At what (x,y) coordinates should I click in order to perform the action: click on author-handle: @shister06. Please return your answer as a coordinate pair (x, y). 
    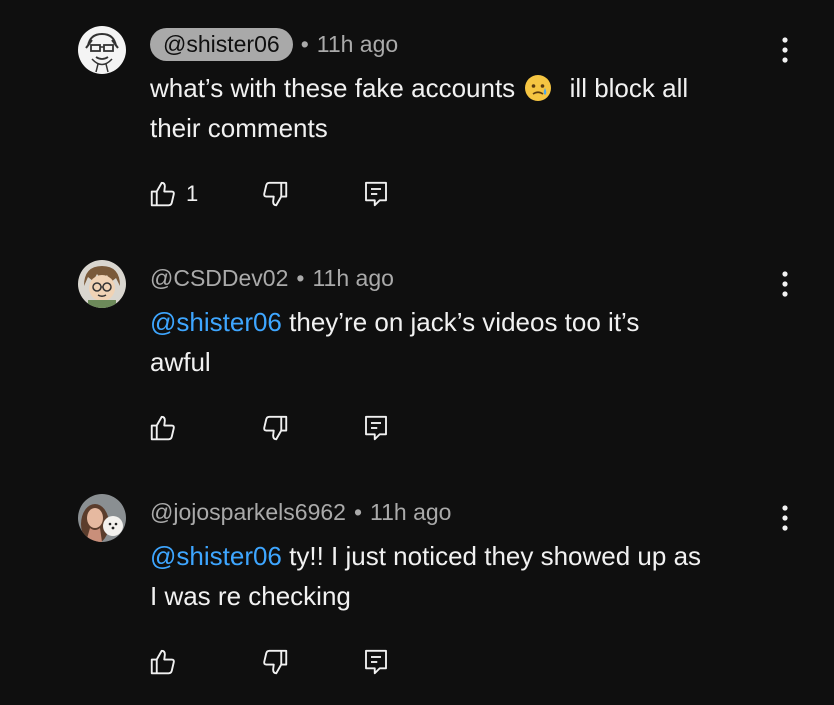
    Looking at the image, I should click on (221, 44).